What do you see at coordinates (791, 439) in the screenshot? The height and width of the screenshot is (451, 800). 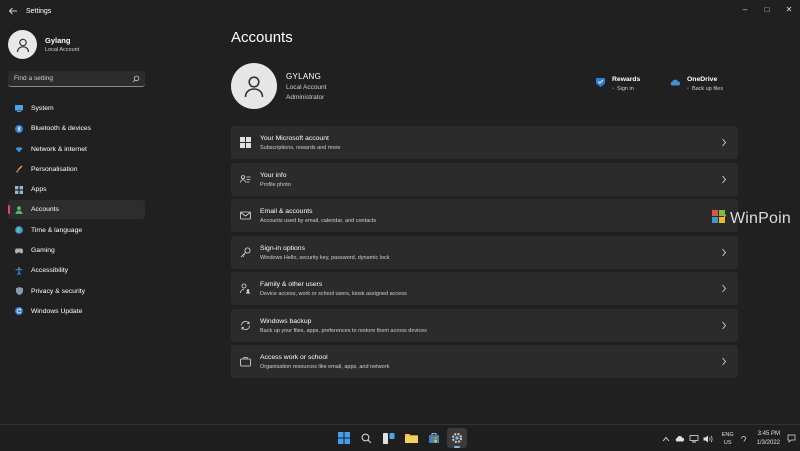 I see `notification-icon` at bounding box center [791, 439].